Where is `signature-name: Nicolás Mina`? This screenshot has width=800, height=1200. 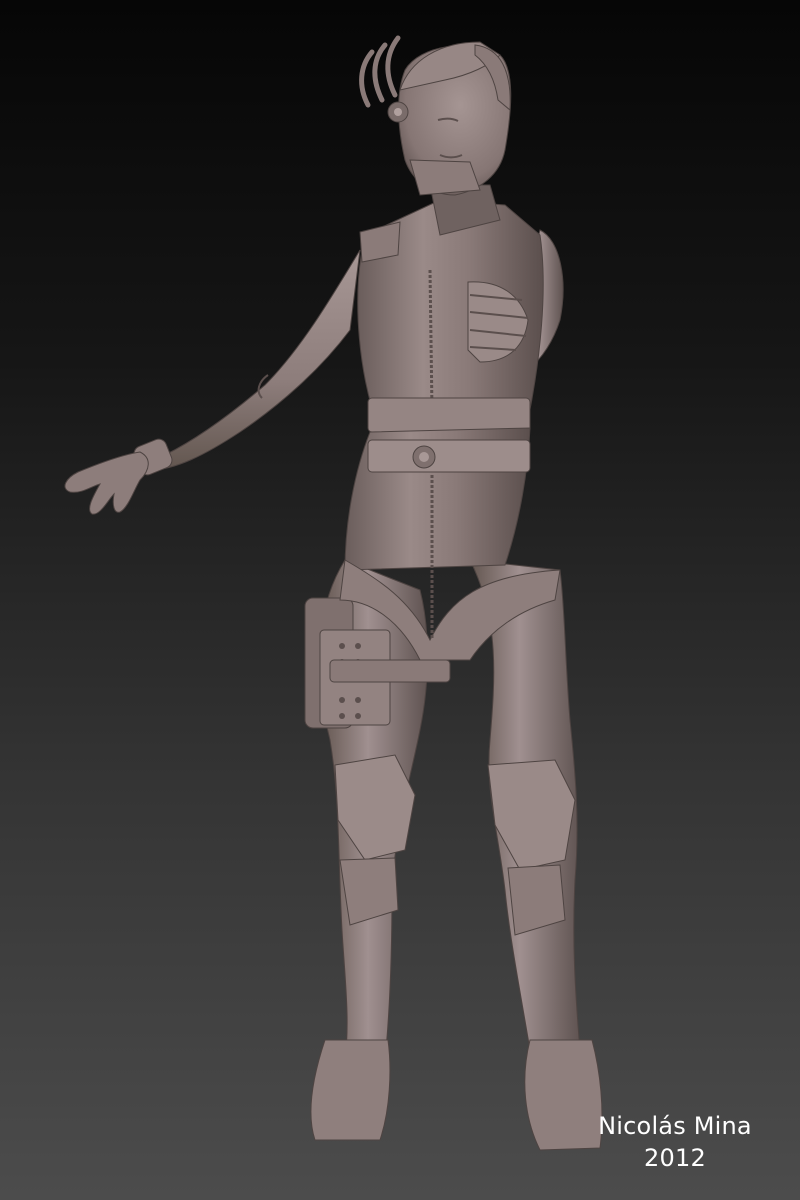 signature-name: Nicolás Mina is located at coordinates (675, 1126).